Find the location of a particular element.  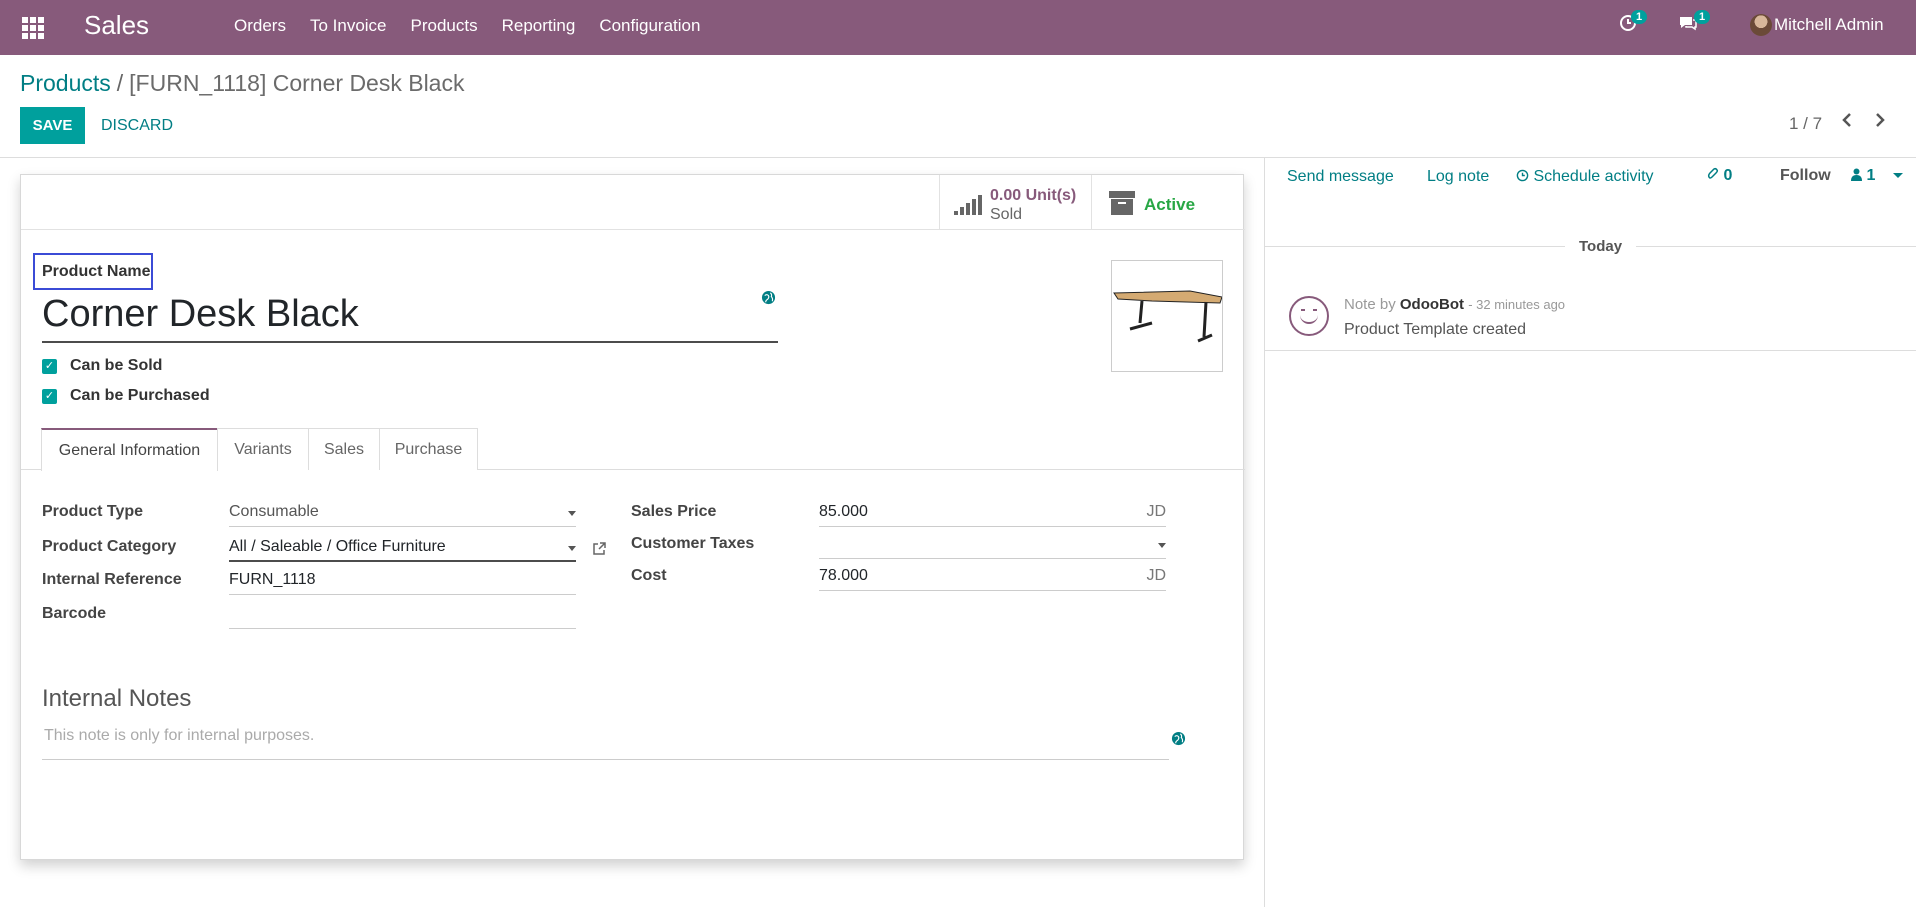

menu-orders: Orders is located at coordinates (260, 26).